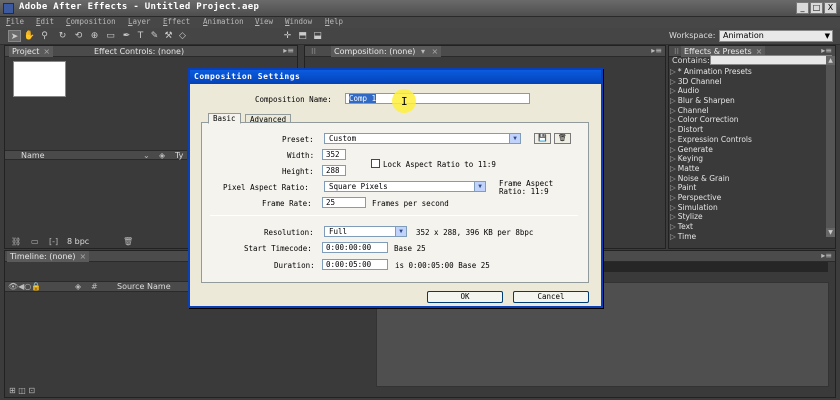 This screenshot has height=400, width=840. Describe the element at coordinates (62, 36) in the screenshot. I see `rotate-tool-icon: ↻` at that location.